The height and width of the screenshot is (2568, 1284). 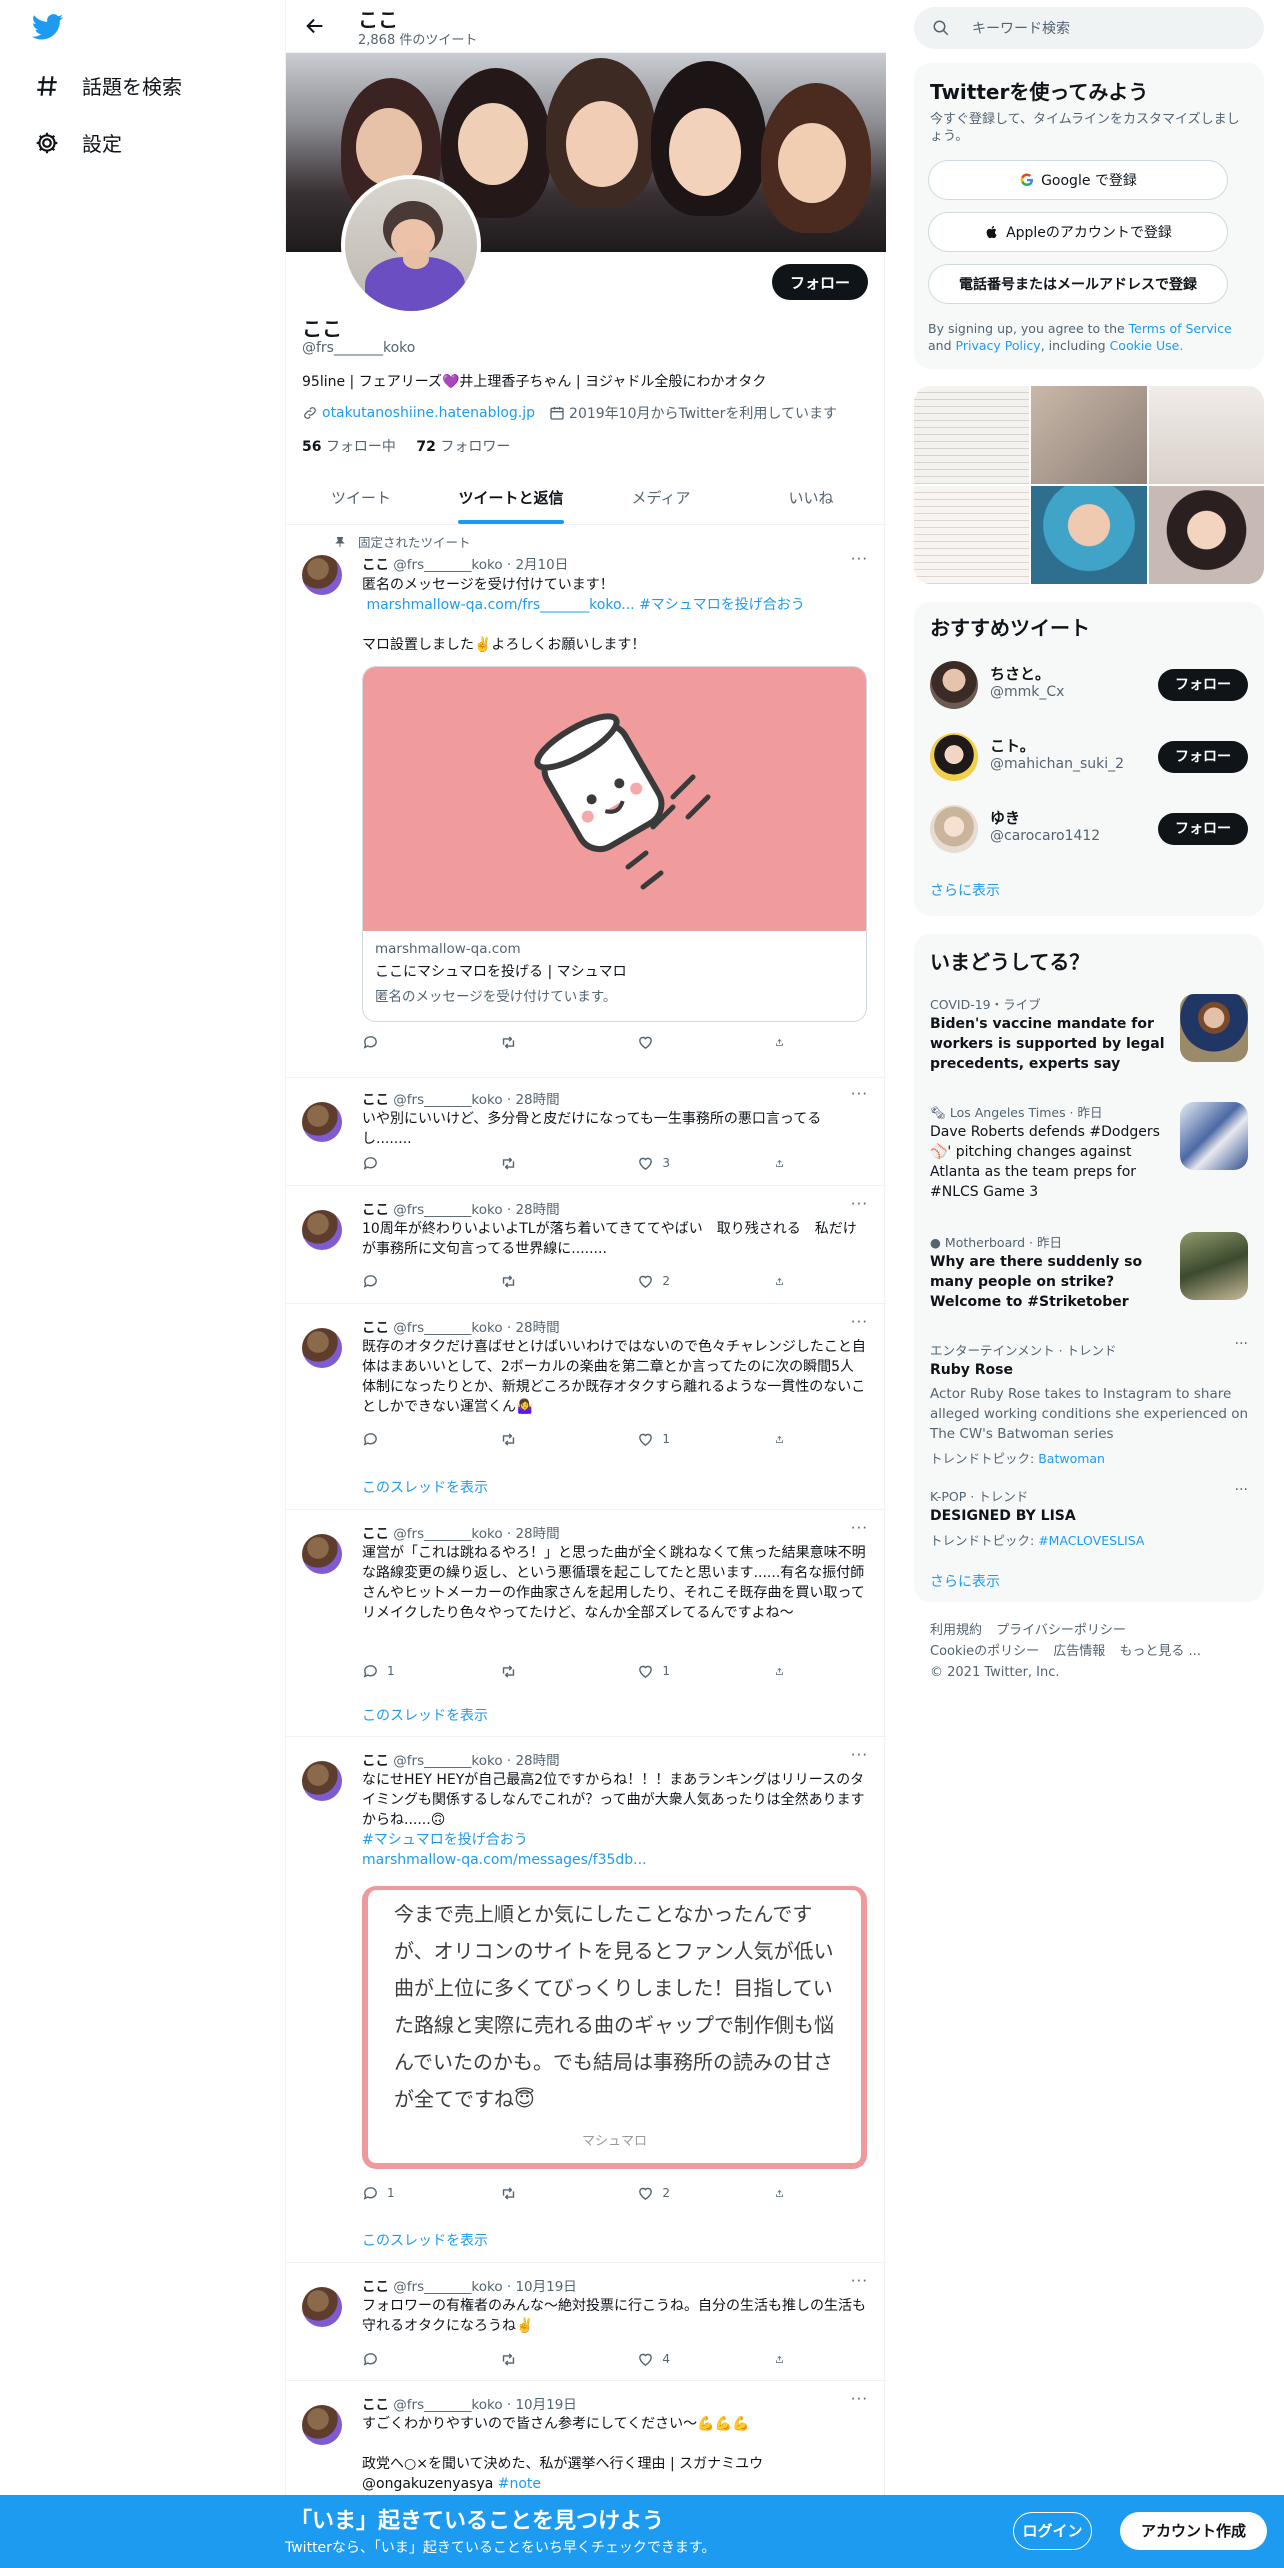 What do you see at coordinates (998, 345) in the screenshot?
I see `privacy-link: Privacy Policy` at bounding box center [998, 345].